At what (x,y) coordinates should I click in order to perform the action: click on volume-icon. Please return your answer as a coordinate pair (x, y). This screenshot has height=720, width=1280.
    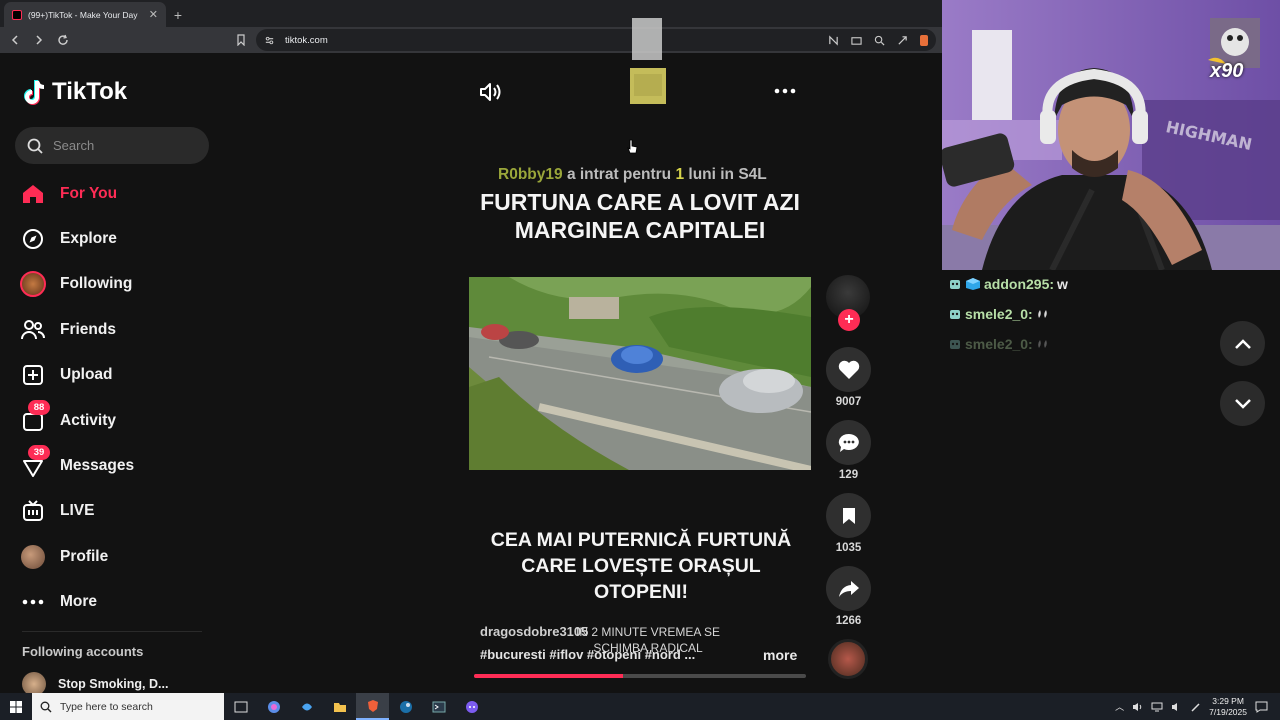
    Looking at the image, I should click on (1137, 707).